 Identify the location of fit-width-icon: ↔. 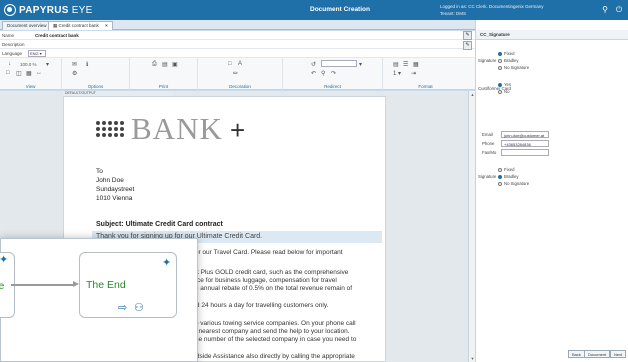
(39, 73).